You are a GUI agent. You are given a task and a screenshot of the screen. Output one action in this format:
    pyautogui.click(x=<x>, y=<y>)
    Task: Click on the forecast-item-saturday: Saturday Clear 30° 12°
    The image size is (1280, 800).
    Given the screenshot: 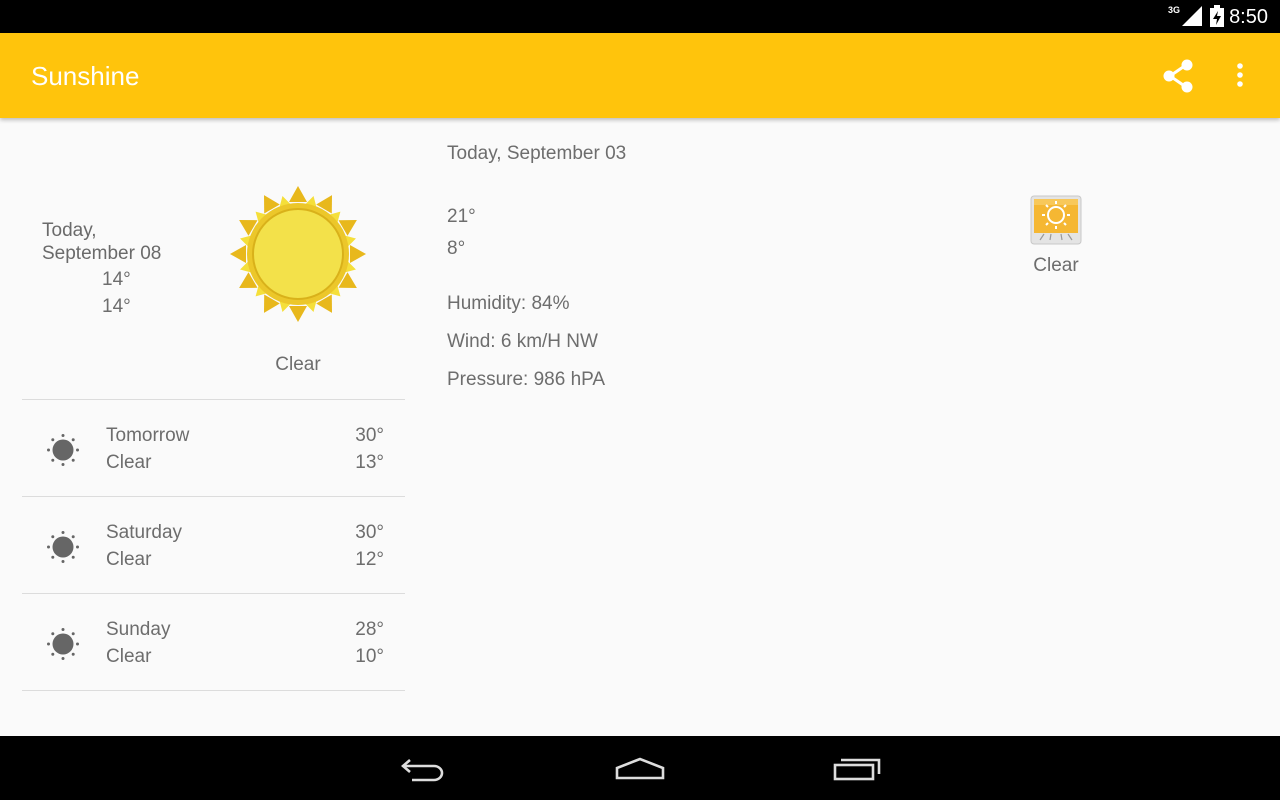 What is the action you would take?
    pyautogui.click(x=213, y=545)
    